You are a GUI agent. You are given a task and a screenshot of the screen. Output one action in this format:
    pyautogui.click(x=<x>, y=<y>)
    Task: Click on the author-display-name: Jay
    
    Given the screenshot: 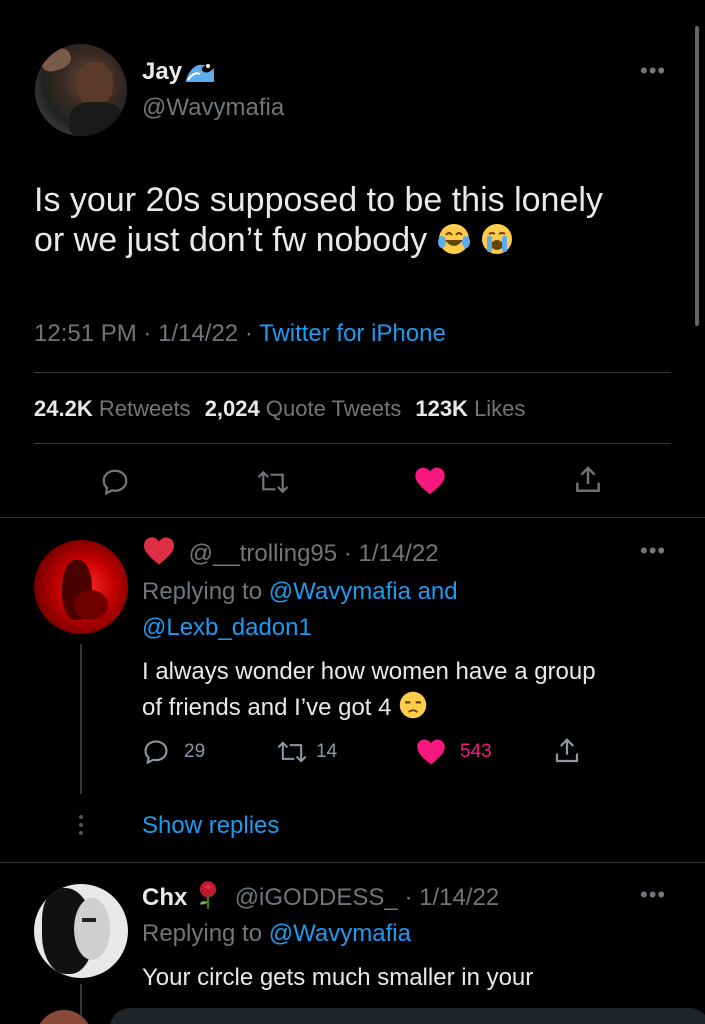 What is the action you would take?
    pyautogui.click(x=162, y=71)
    